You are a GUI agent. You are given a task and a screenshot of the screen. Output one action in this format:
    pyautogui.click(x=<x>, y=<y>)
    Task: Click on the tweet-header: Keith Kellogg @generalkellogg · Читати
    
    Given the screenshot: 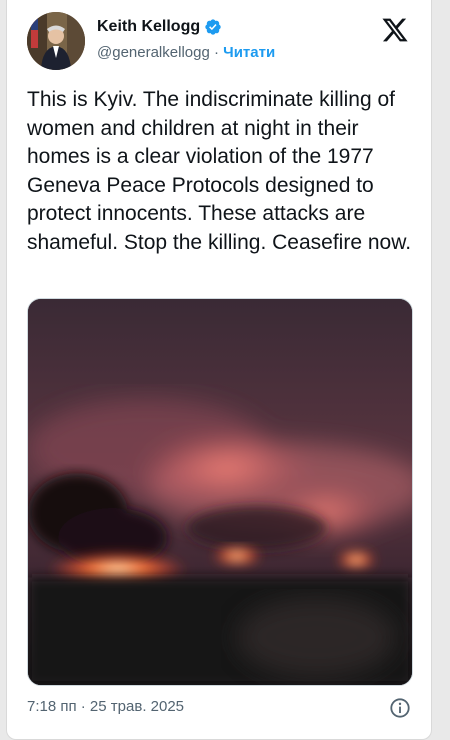 What is the action you would take?
    pyautogui.click(x=227, y=42)
    